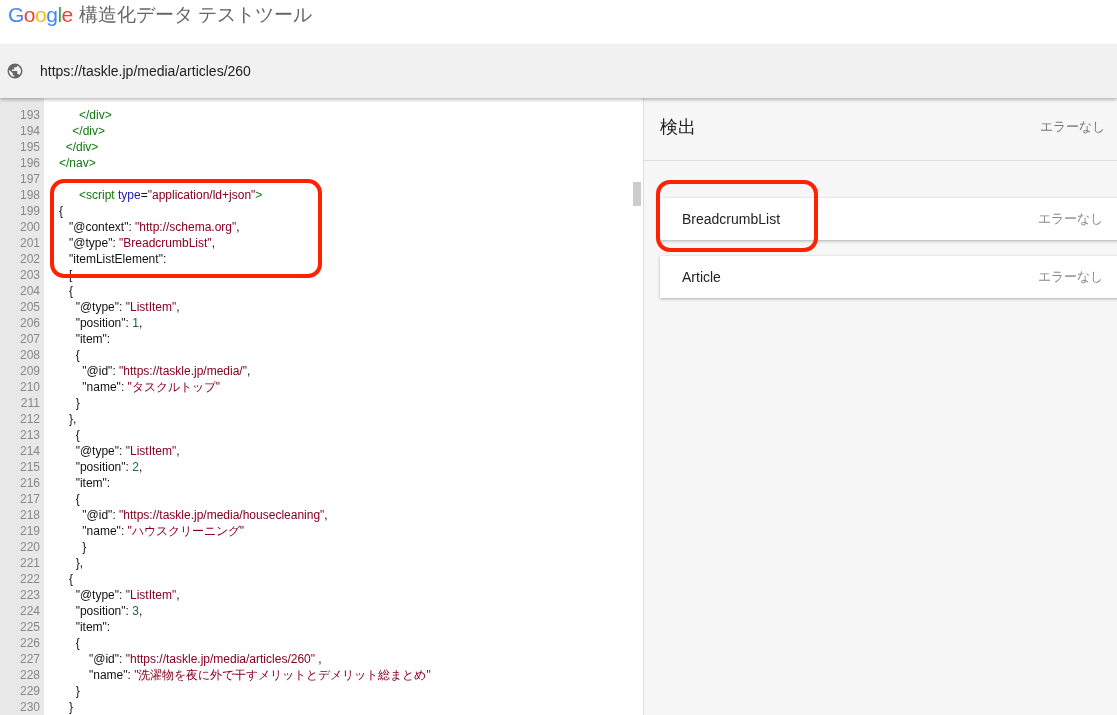  Describe the element at coordinates (195, 15) in the screenshot. I see `app-title: 構造化データ テストツール` at that location.